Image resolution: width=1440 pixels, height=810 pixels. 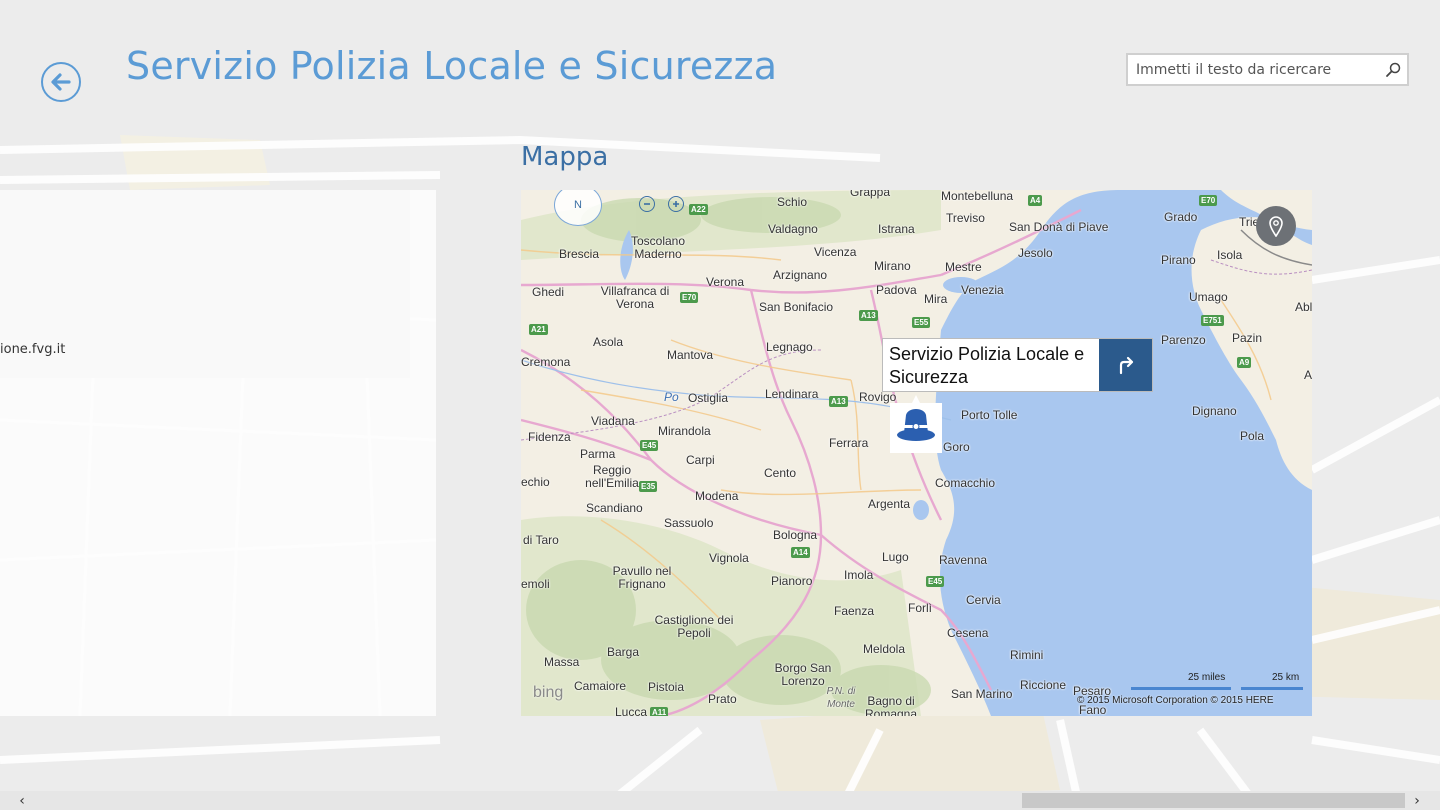 What do you see at coordinates (896, 229) in the screenshot?
I see `map-label: Istrana` at bounding box center [896, 229].